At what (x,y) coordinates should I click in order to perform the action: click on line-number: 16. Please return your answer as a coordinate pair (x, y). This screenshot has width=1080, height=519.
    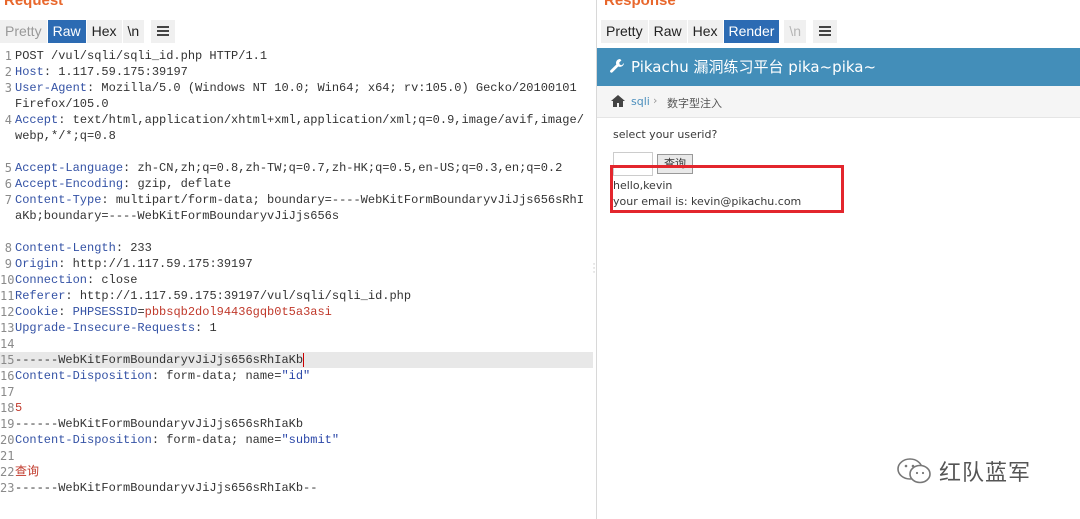
    Looking at the image, I should click on (7, 376).